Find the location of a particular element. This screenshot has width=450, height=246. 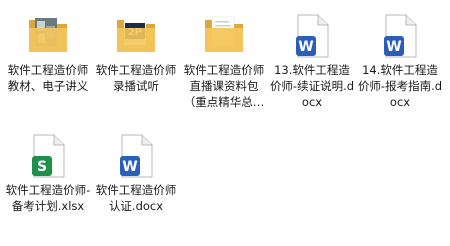

file-name: 软件工程造价师录播试听 is located at coordinates (136, 78).